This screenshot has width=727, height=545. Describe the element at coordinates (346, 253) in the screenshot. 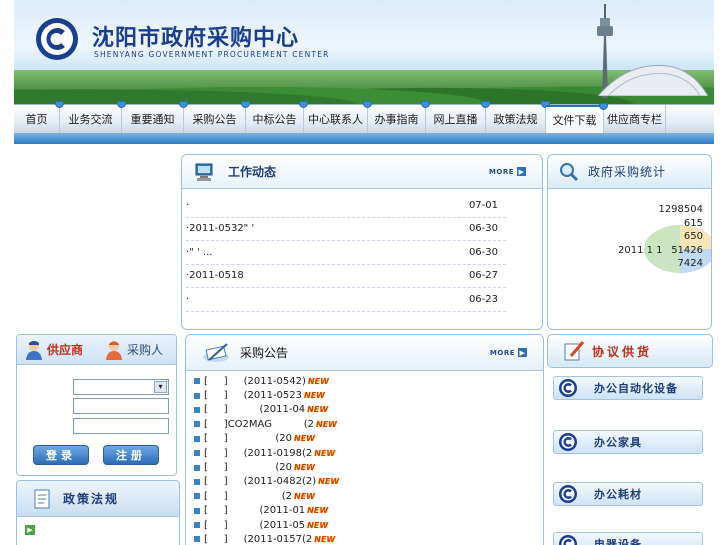

I see `news-item: ·" ' ... 06-30` at that location.